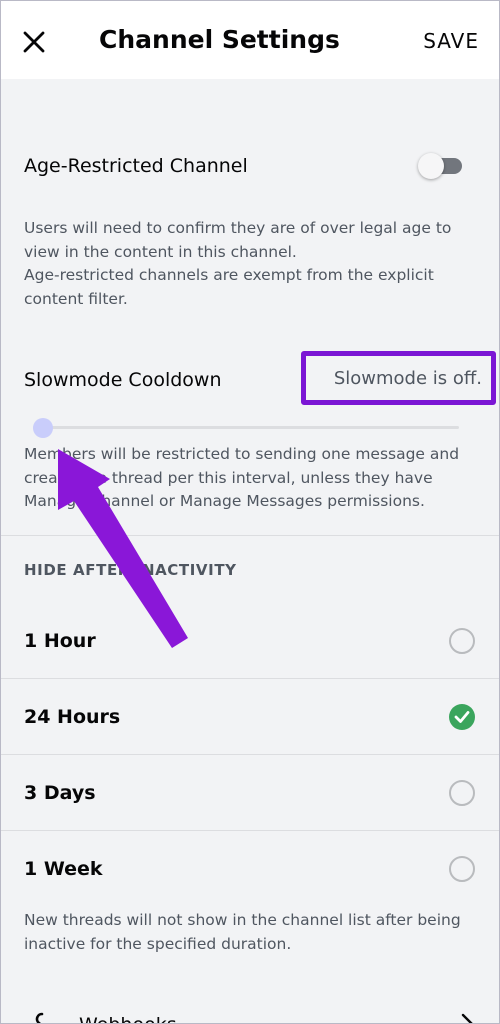  I want to click on close-icon, so click(34, 42).